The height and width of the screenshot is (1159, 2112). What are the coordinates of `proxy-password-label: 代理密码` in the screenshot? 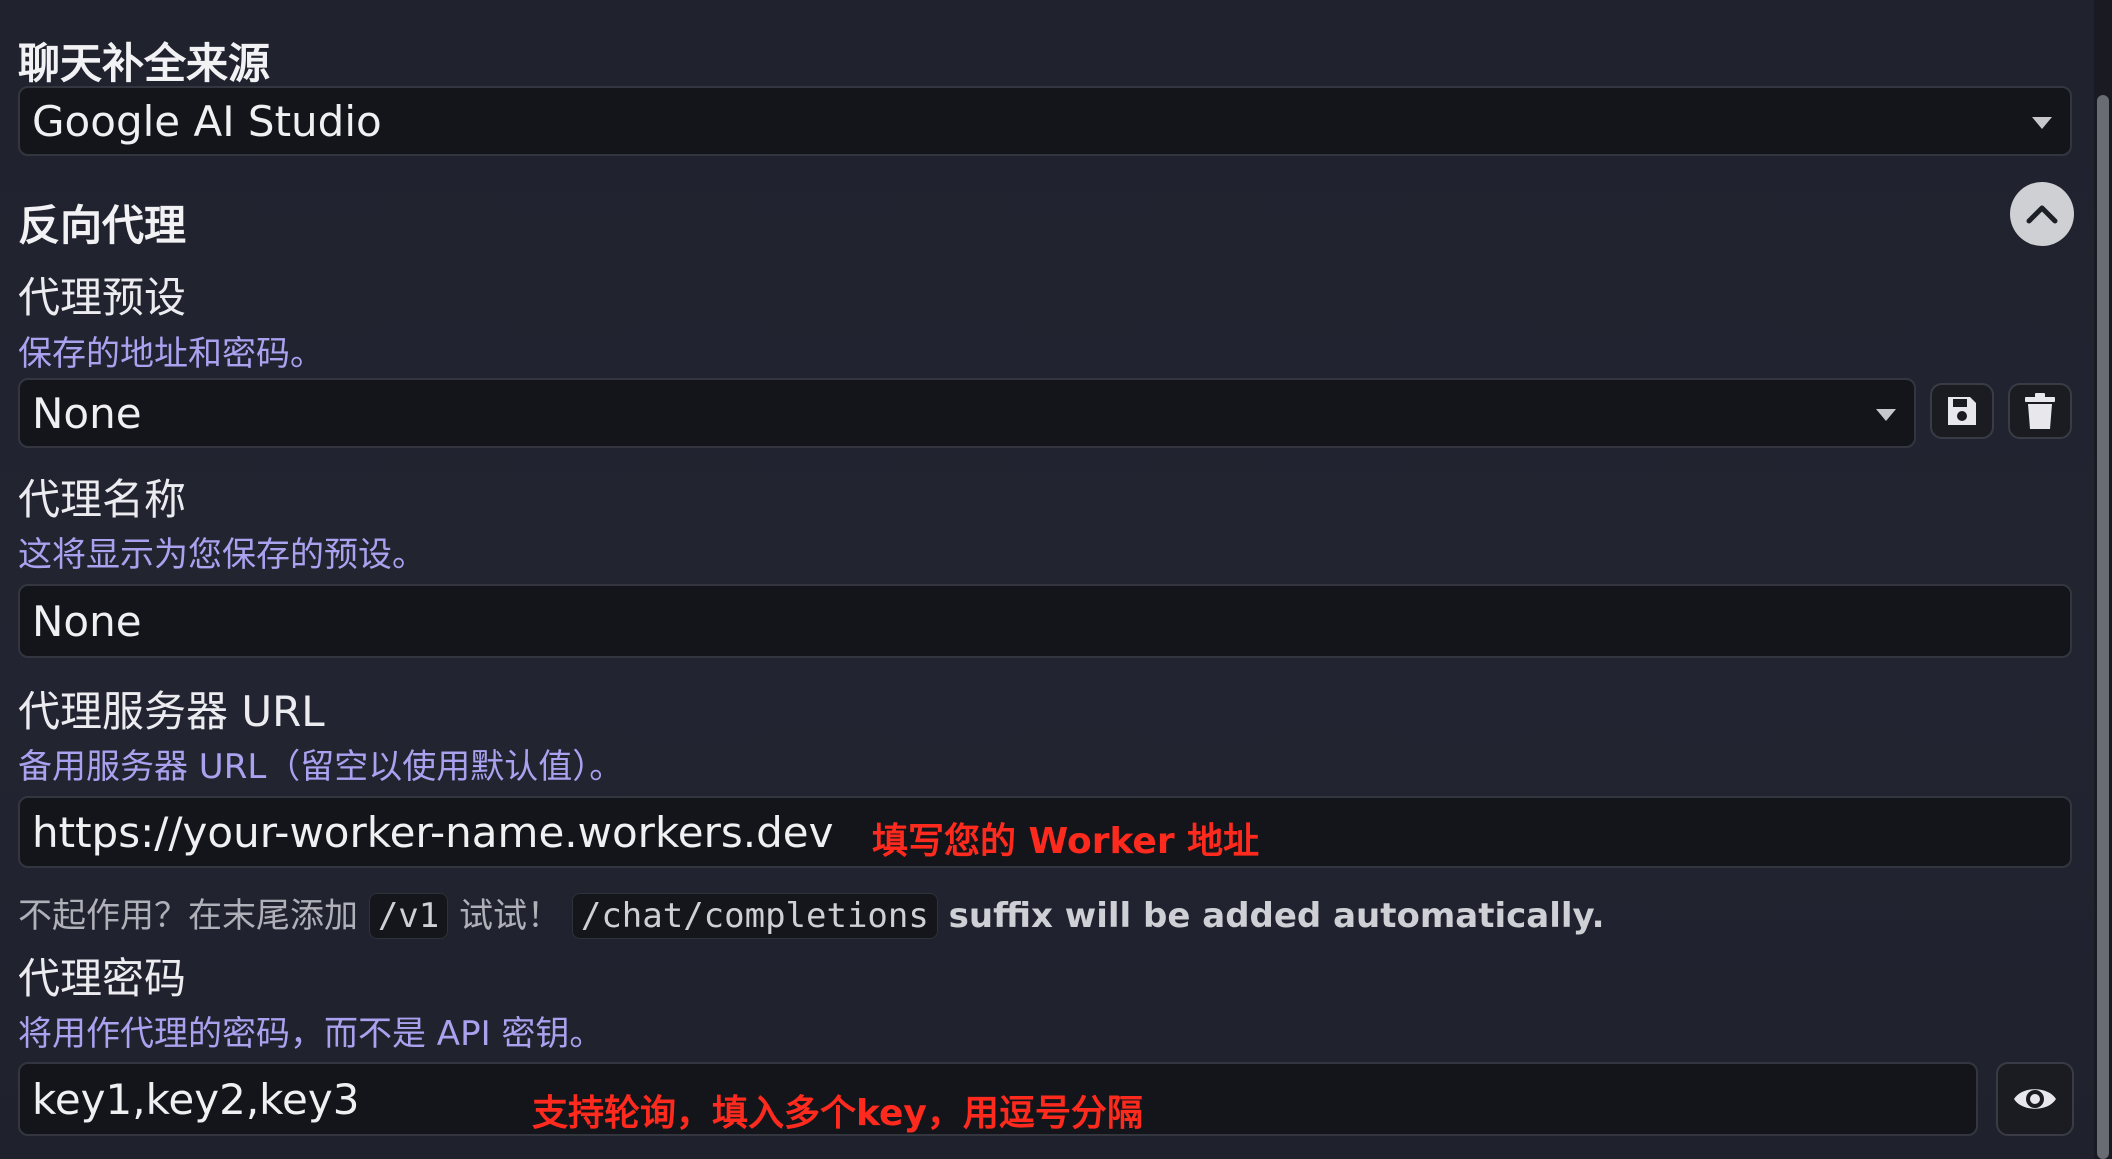 It's located at (102, 978).